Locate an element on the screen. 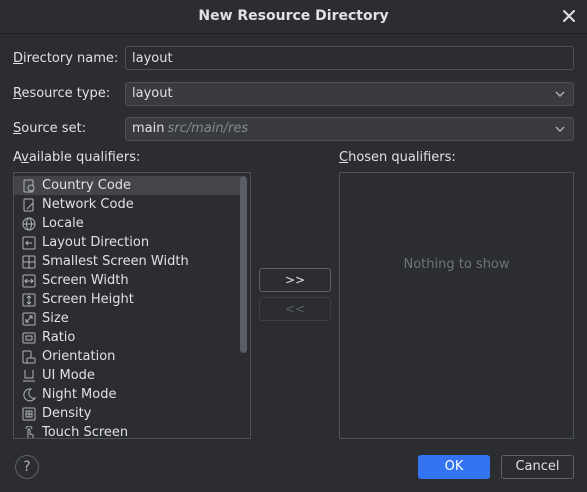 Image resolution: width=587 pixels, height=492 pixels. empty-state-text: Nothing to show is located at coordinates (456, 264).